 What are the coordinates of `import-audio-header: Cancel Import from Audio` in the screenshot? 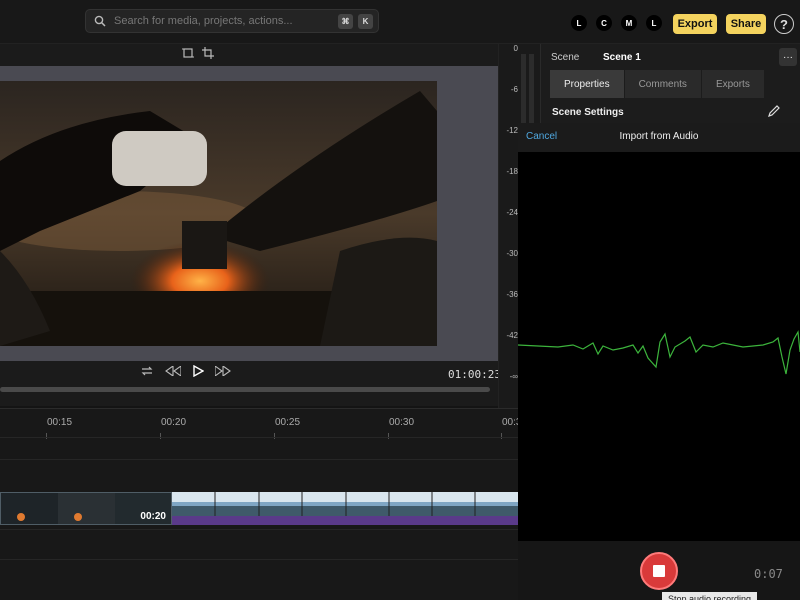 It's located at (659, 137).